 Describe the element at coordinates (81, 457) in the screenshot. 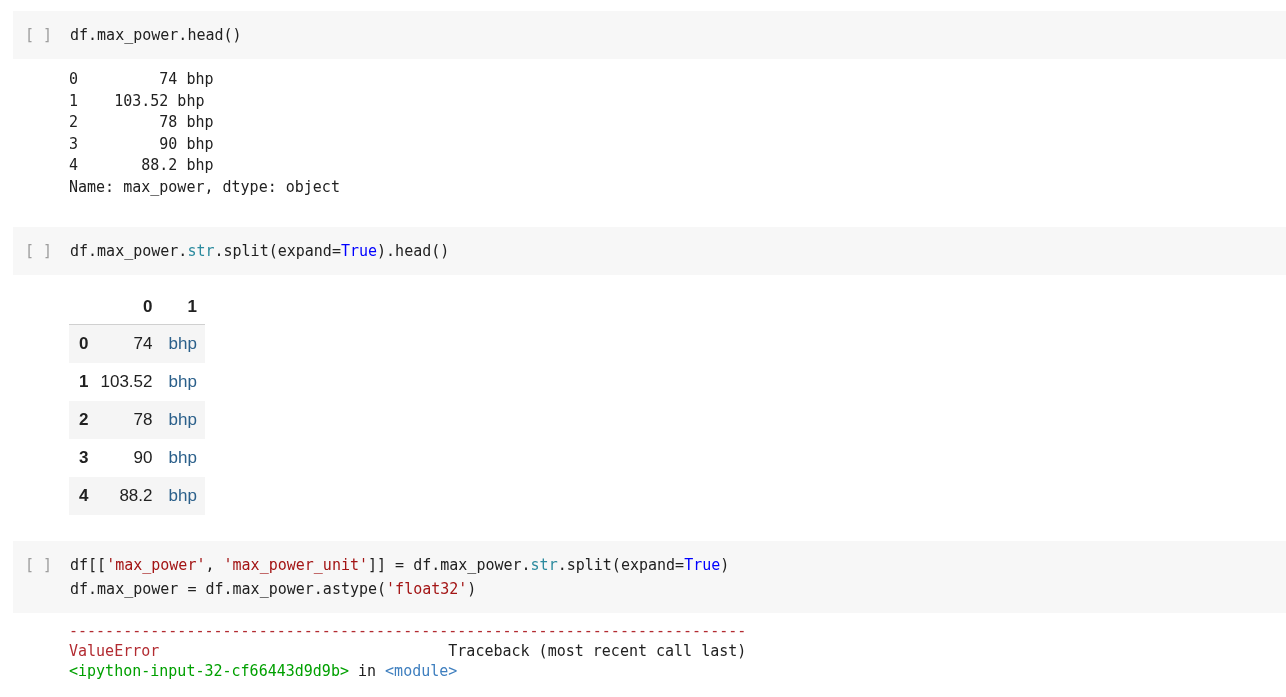

I see `row-index: 3` at that location.